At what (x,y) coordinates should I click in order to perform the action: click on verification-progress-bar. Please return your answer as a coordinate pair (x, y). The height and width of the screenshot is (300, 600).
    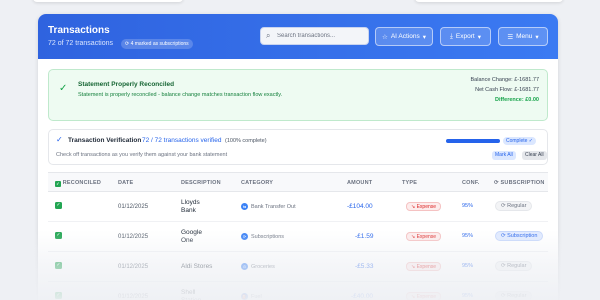
    Looking at the image, I should click on (473, 141).